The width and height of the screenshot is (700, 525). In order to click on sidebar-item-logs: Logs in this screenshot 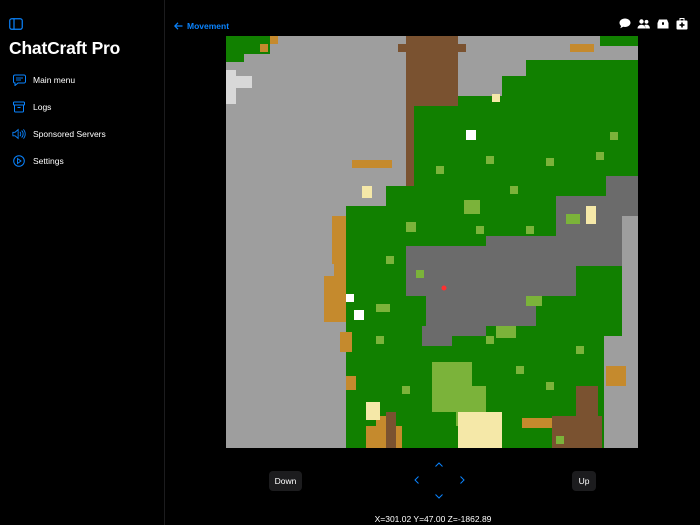, I will do `click(82, 106)`.